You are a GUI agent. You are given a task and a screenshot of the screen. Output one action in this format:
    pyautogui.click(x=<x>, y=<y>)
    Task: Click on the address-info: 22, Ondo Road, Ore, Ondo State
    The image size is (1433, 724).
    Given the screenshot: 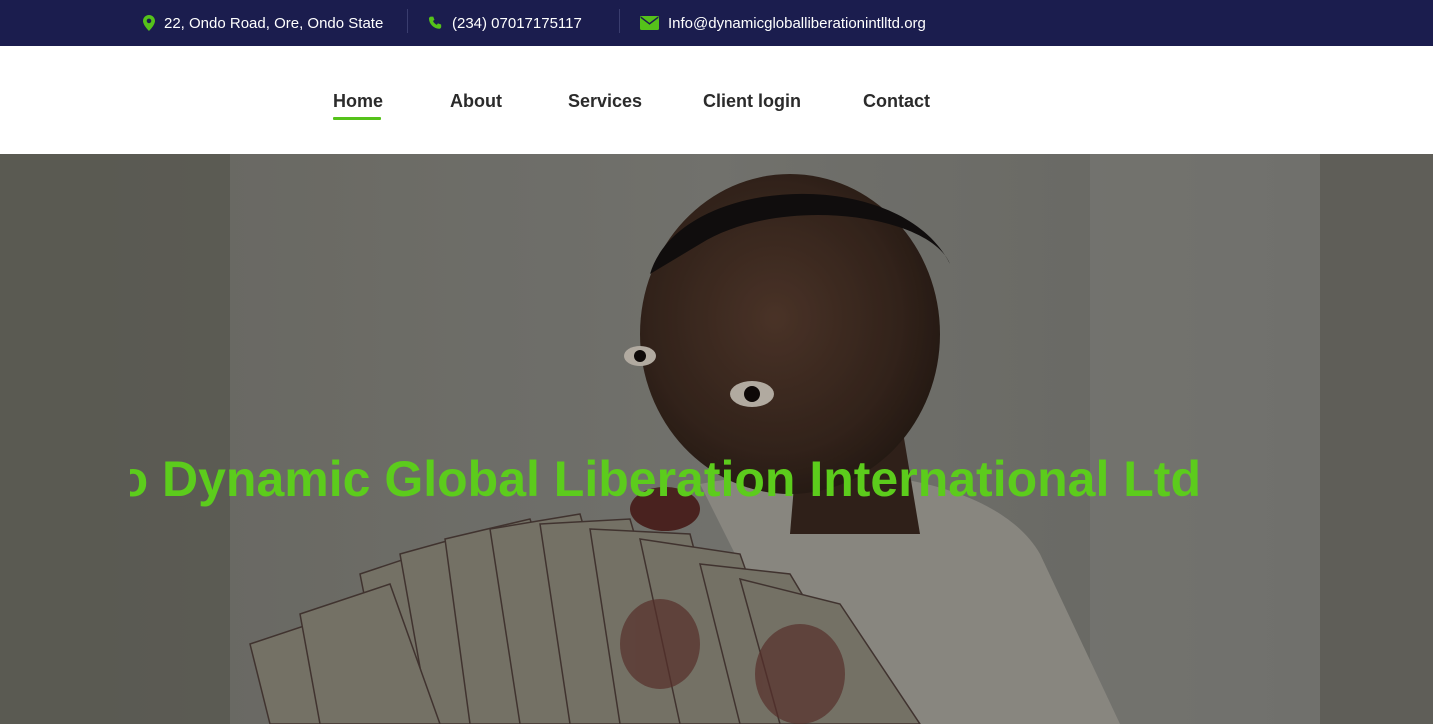 What is the action you would take?
    pyautogui.click(x=263, y=23)
    